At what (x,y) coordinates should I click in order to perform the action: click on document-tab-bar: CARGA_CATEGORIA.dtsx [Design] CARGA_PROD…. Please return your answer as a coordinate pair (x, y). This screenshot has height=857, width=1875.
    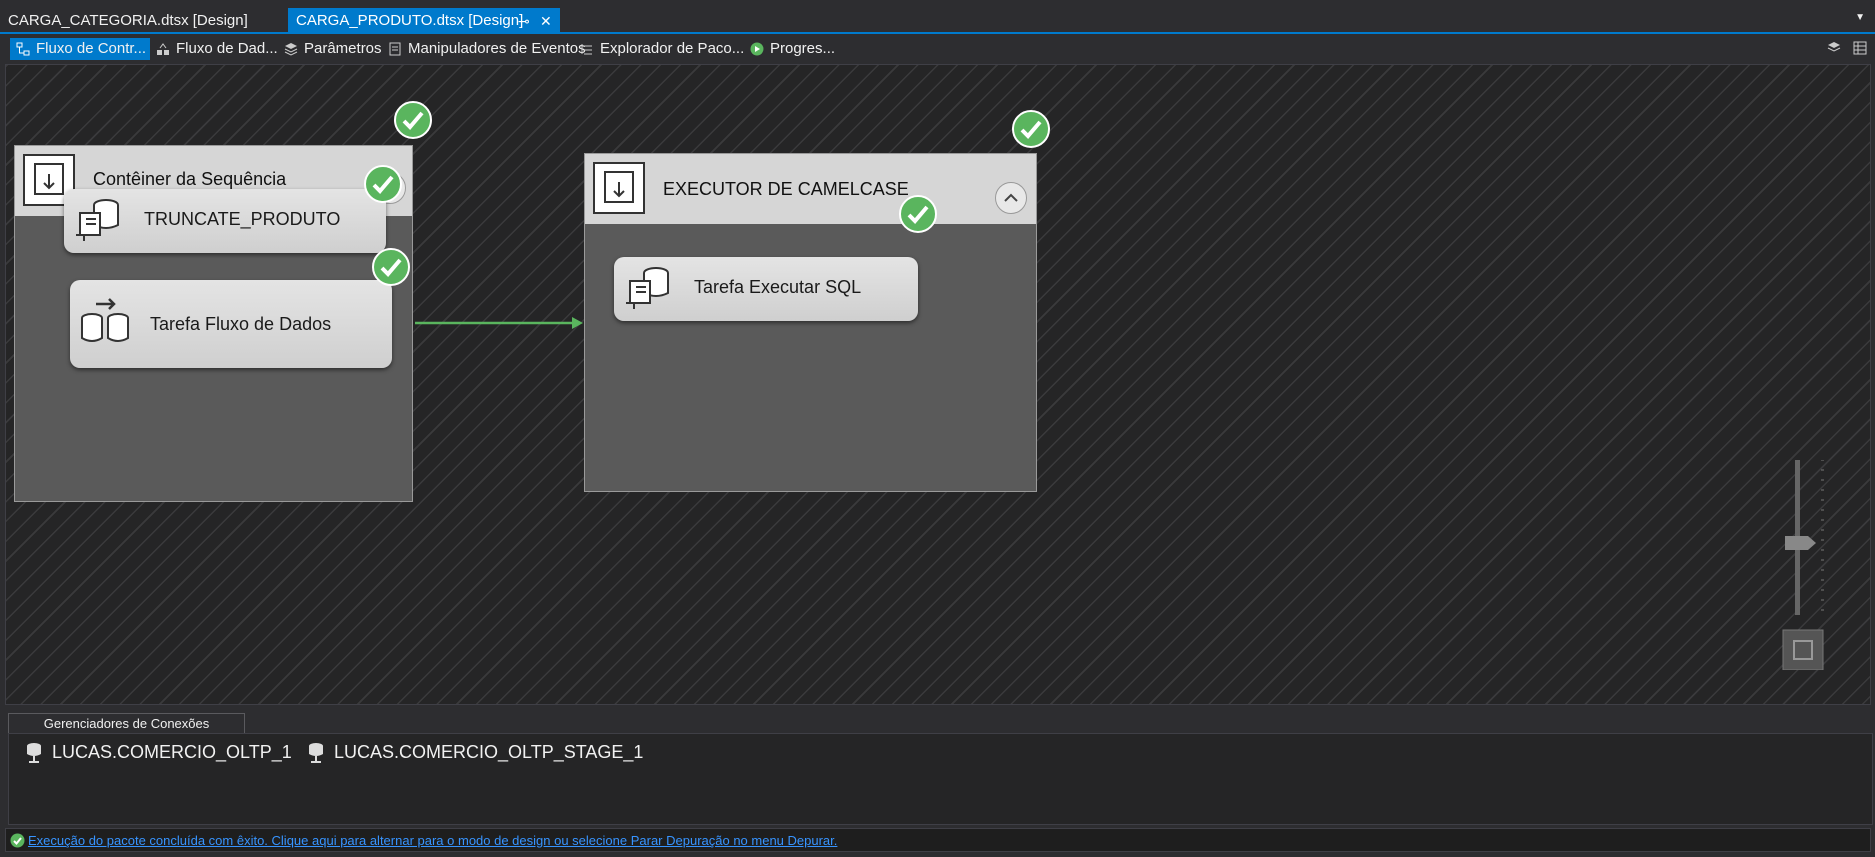
    Looking at the image, I should click on (937, 17).